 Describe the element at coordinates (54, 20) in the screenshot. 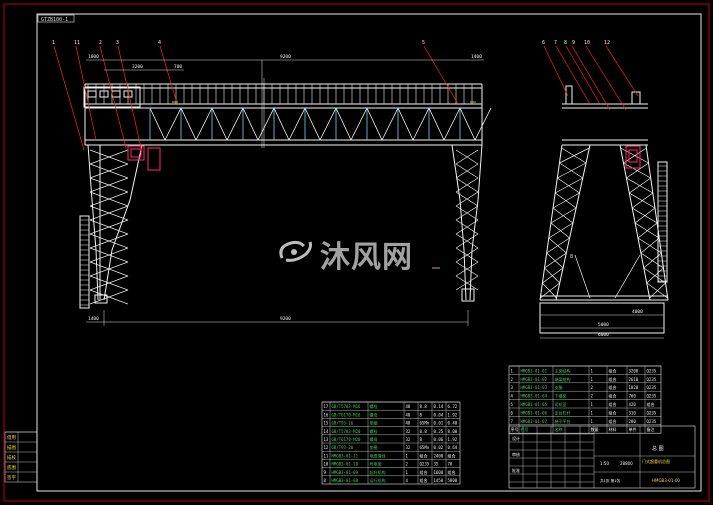

I see `drawing-code: GTZB100-1` at that location.